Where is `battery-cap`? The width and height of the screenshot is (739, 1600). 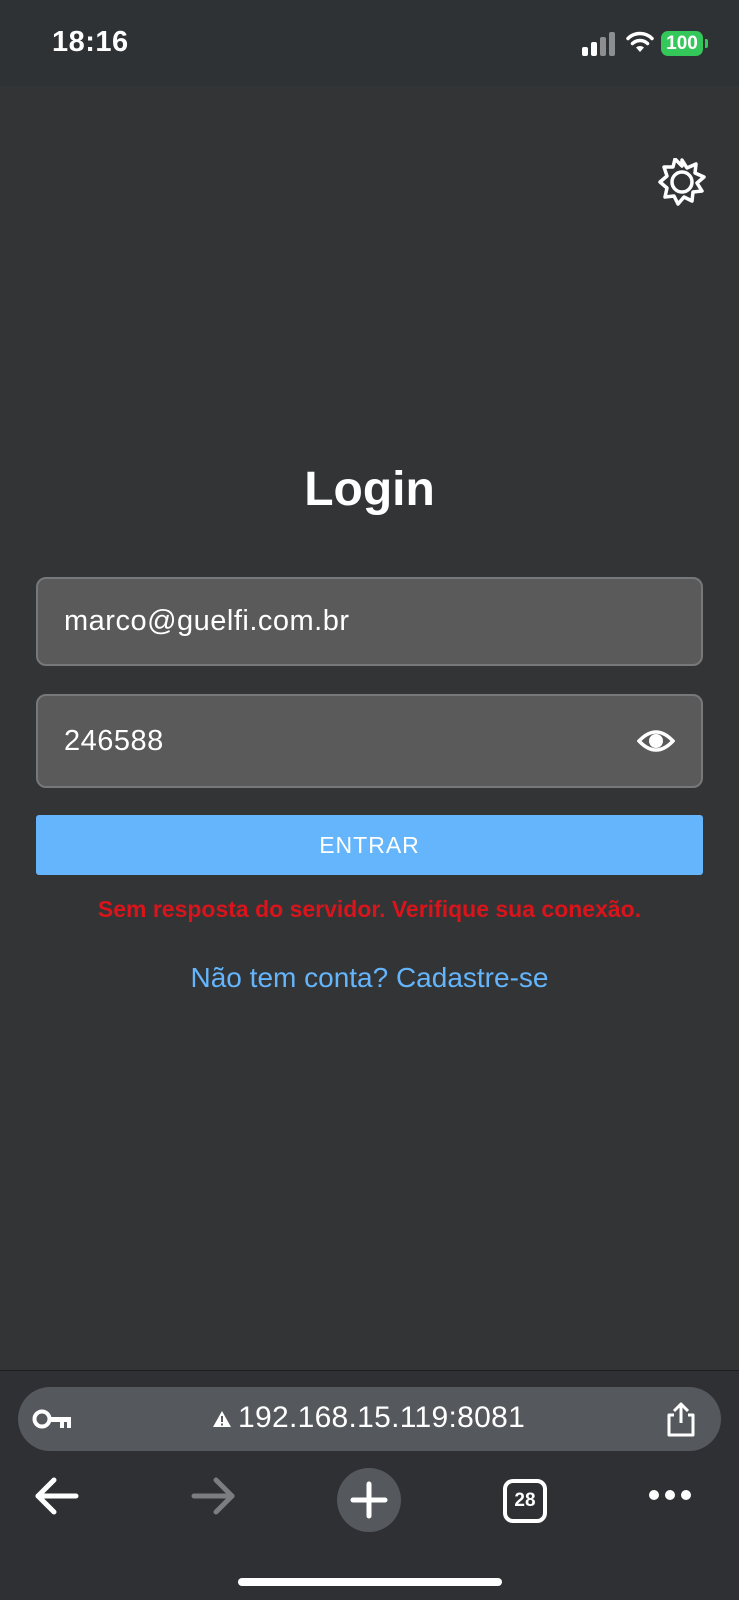 battery-cap is located at coordinates (706, 43).